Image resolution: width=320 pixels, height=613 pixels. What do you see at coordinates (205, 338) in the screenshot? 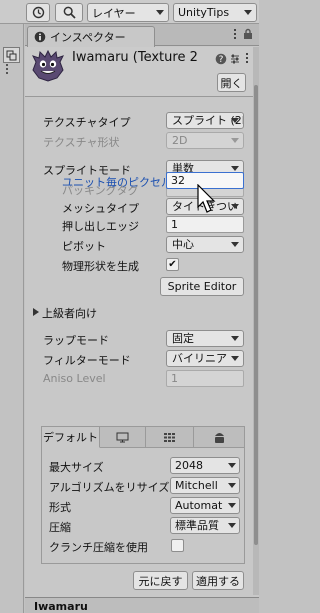
I see `wrap-mode-dropdown: 固定` at bounding box center [205, 338].